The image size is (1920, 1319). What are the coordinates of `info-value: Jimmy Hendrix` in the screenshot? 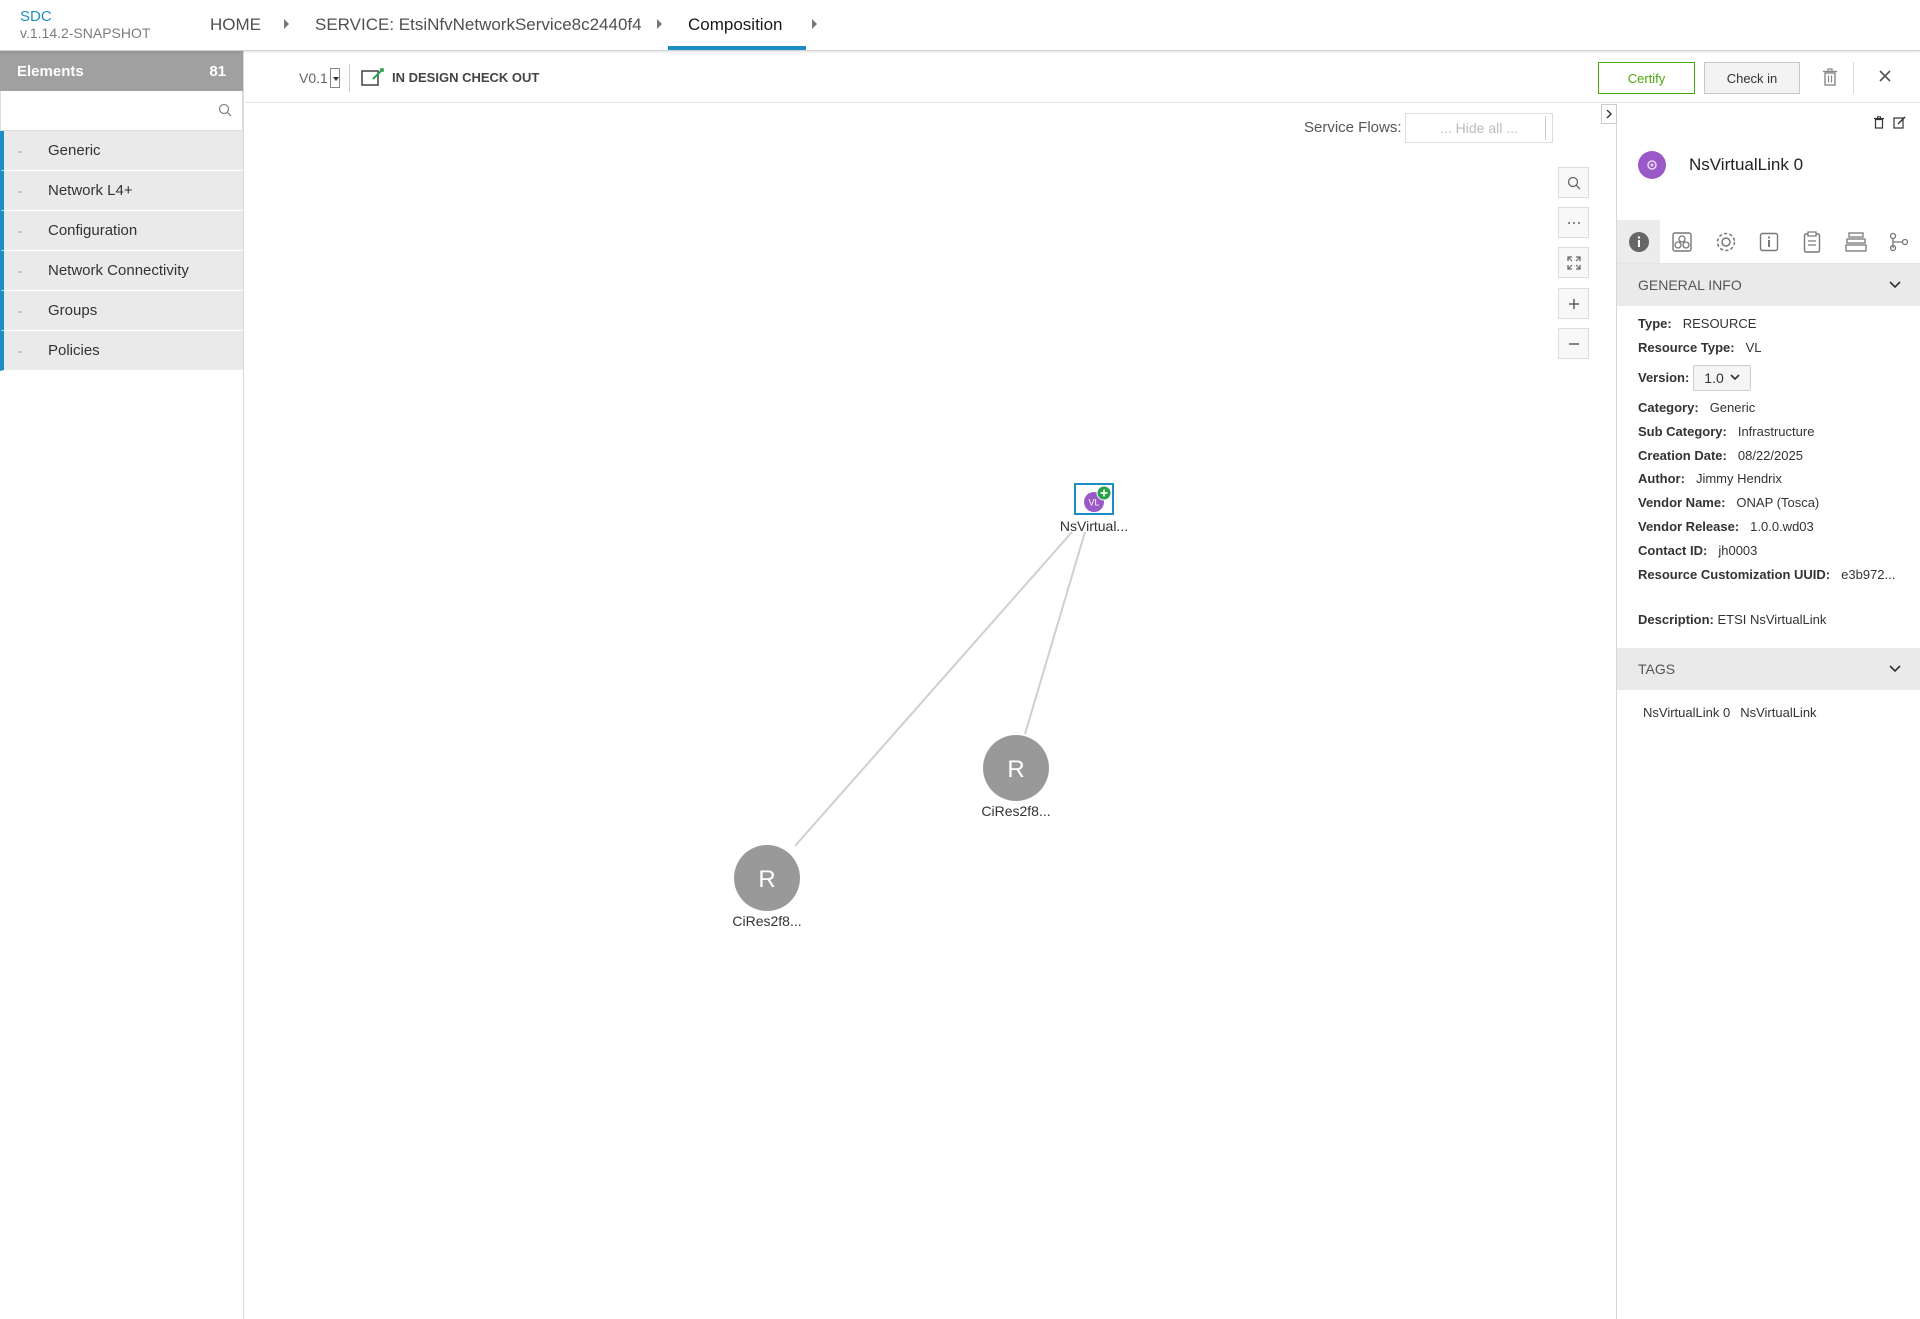 It's located at (1738, 479).